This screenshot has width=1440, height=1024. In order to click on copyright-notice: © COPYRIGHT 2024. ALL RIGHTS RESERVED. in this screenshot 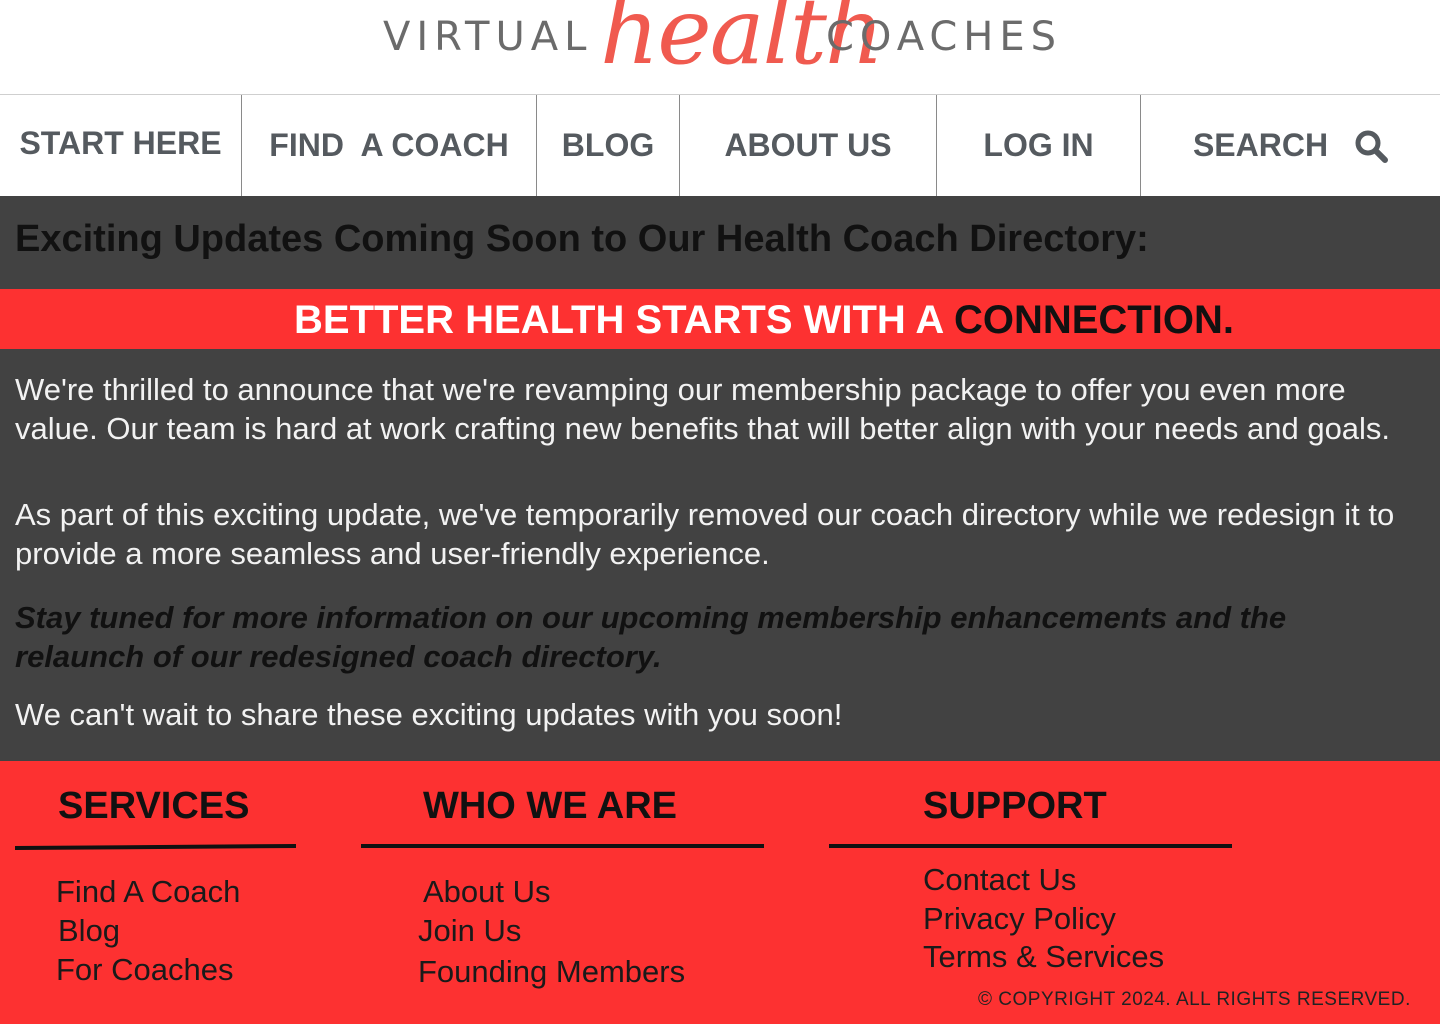, I will do `click(1194, 999)`.